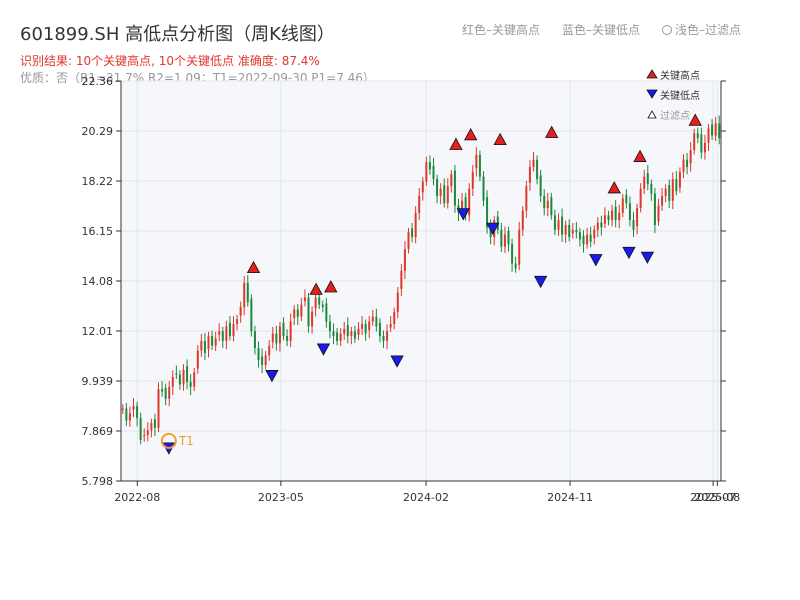 Image resolution: width=800 pixels, height=600 pixels. What do you see at coordinates (98, 481) in the screenshot?
I see `y-tick-label: 5.798` at bounding box center [98, 481].